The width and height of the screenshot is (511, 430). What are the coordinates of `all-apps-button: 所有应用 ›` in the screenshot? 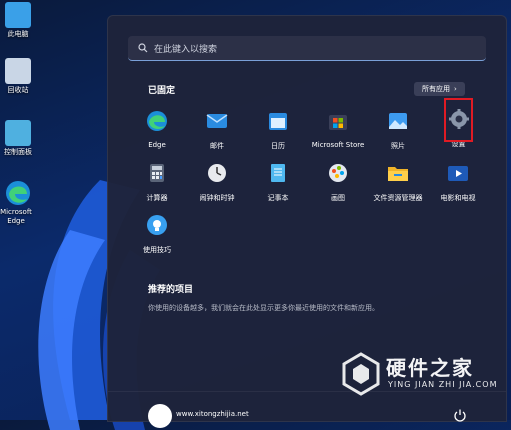 It's located at (439, 89).